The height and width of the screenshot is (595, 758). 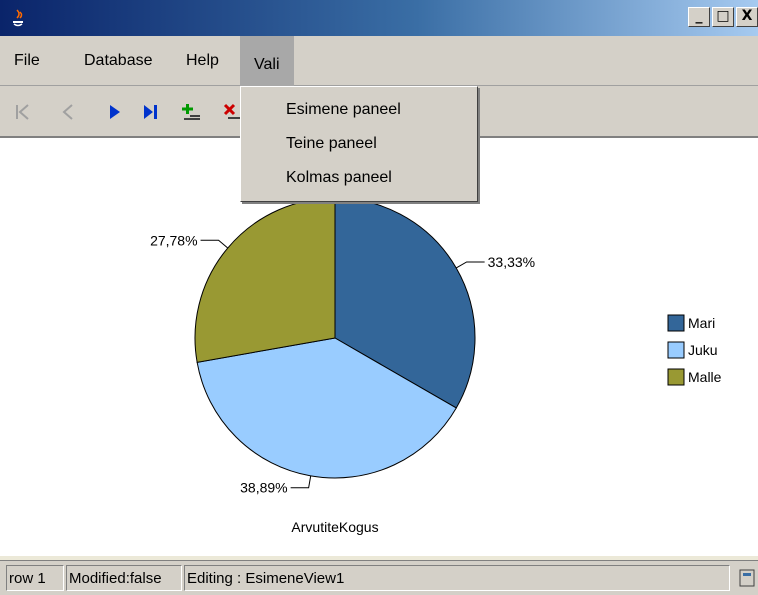 I want to click on menu-help: Help, so click(x=202, y=61).